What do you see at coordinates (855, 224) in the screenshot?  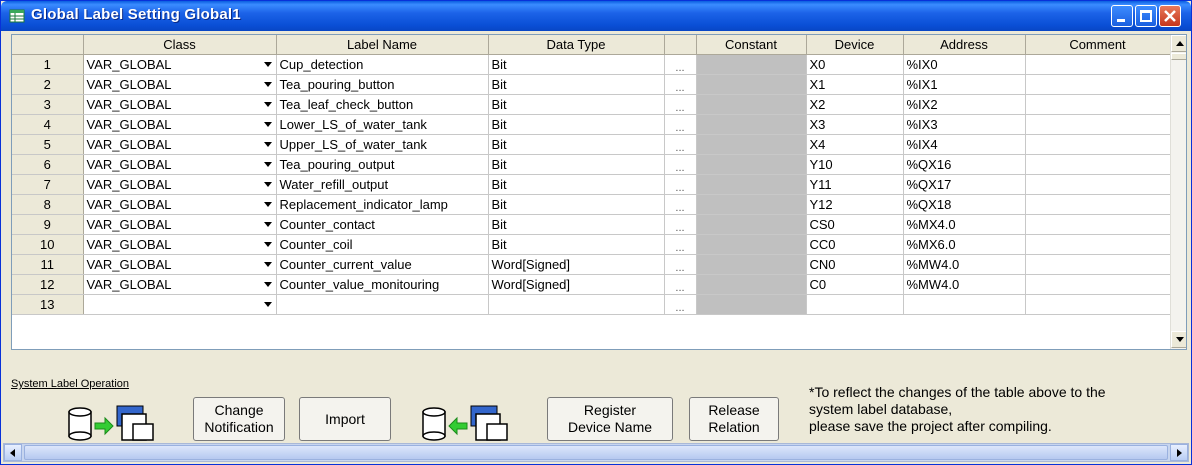 I see `device-cell: CS0` at bounding box center [855, 224].